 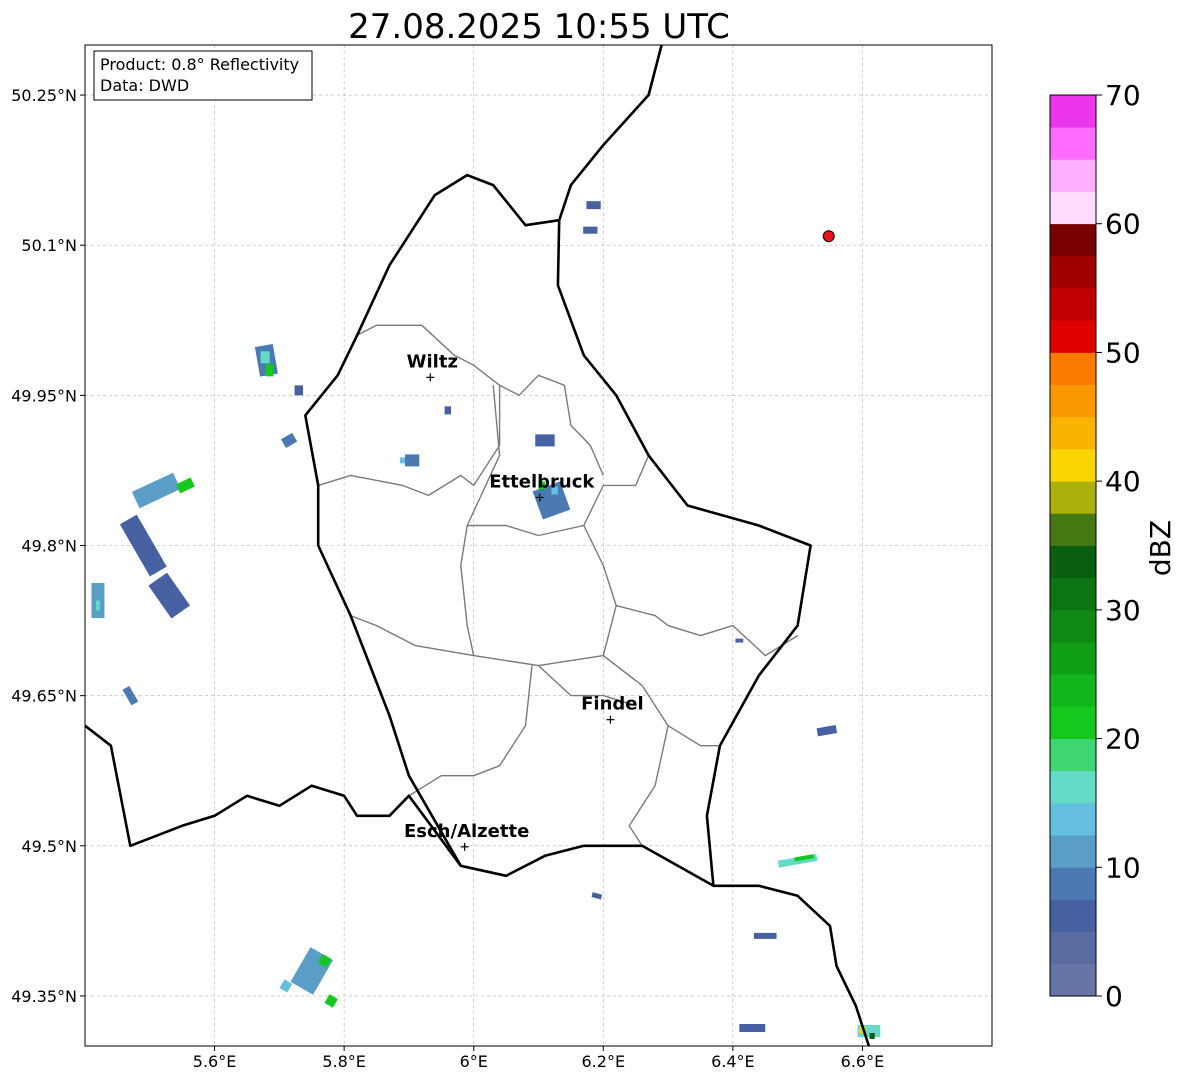 I want to click on colorbar-tick-label: 40, so click(x=1123, y=481).